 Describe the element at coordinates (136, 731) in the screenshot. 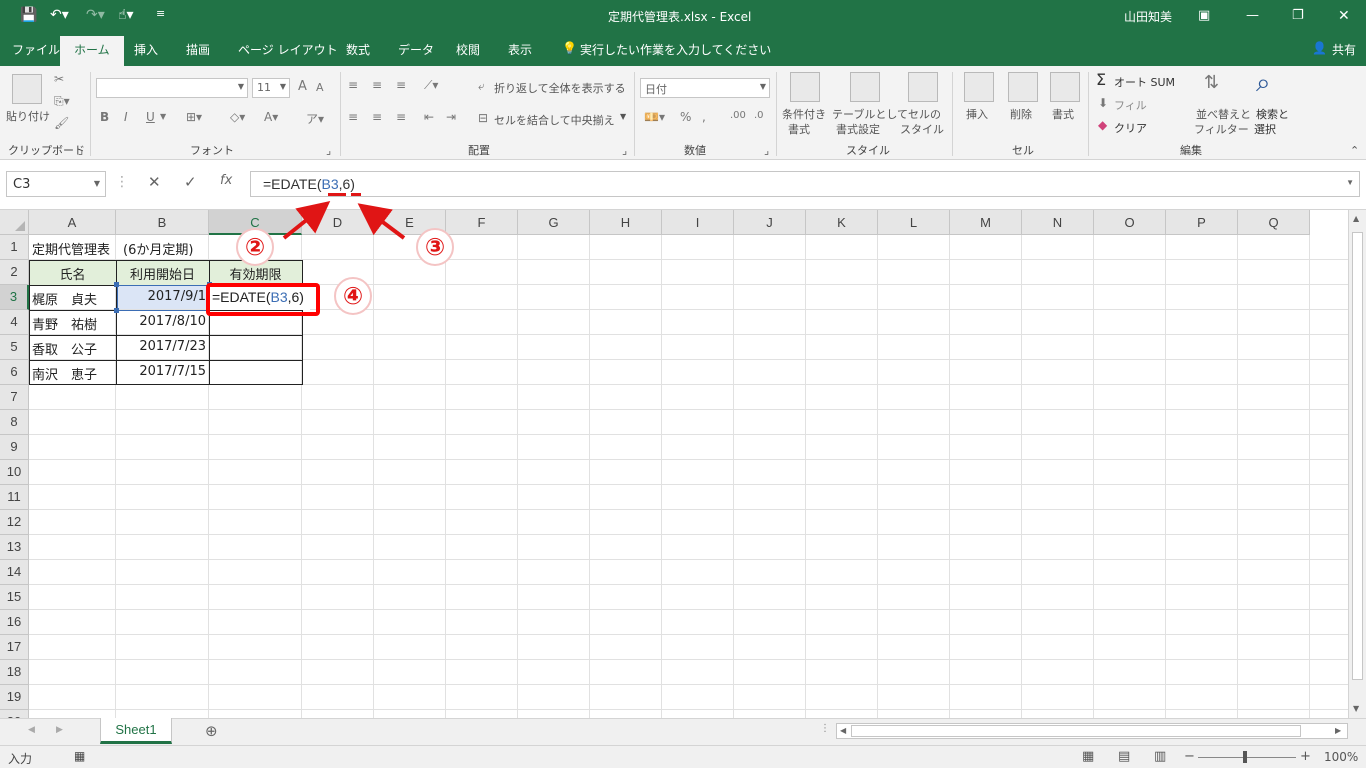

I see `sheet-tab-sheet1: Sheet1` at that location.